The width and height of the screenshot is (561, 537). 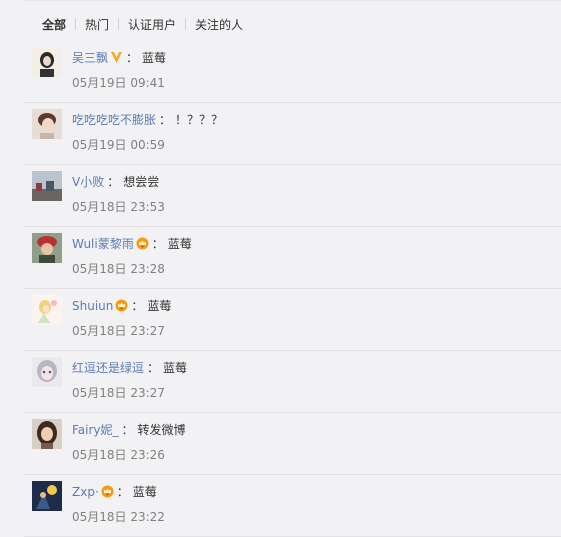 I want to click on comment-item: Zxp· ： 蓝莓 05月18日 23:22, so click(x=292, y=506).